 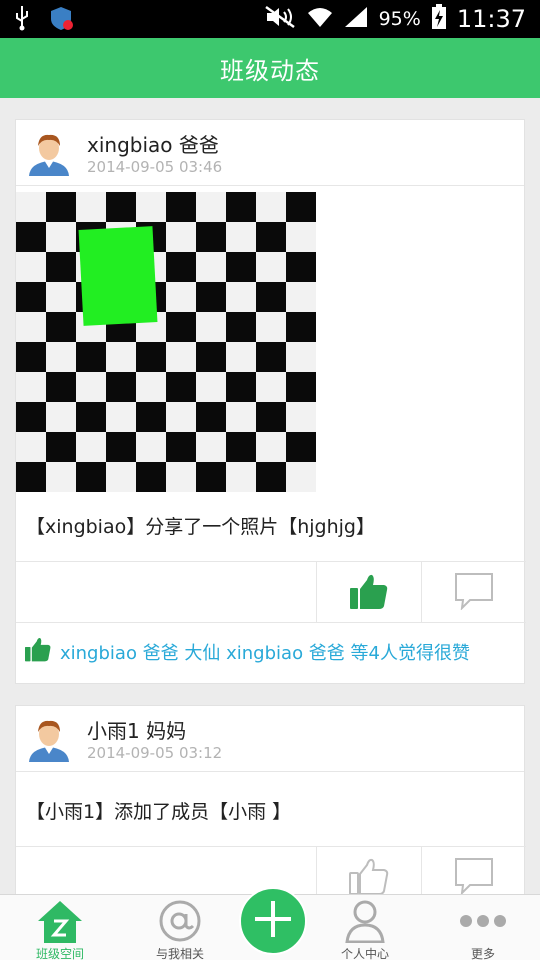 I want to click on likes-text: xingbiao 爸爸 大仙 xingbiao 爸爸 等4人觉得很赞, so click(x=265, y=653).